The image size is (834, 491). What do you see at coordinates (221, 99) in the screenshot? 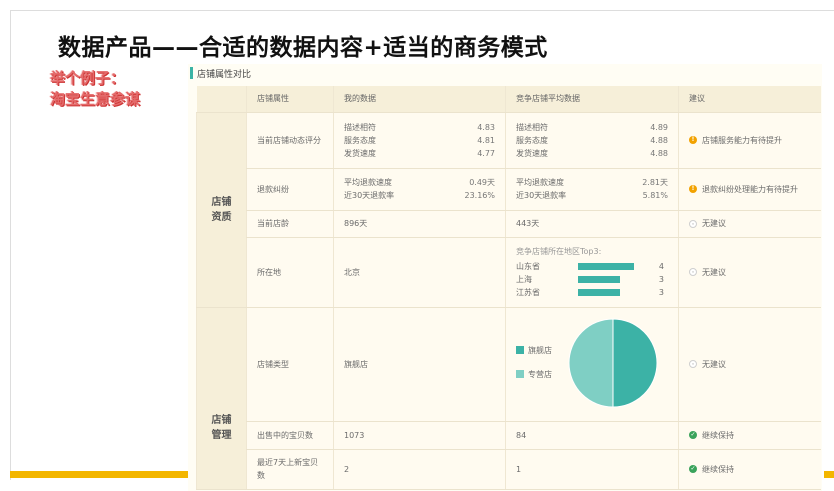
I see `header-empty` at bounding box center [221, 99].